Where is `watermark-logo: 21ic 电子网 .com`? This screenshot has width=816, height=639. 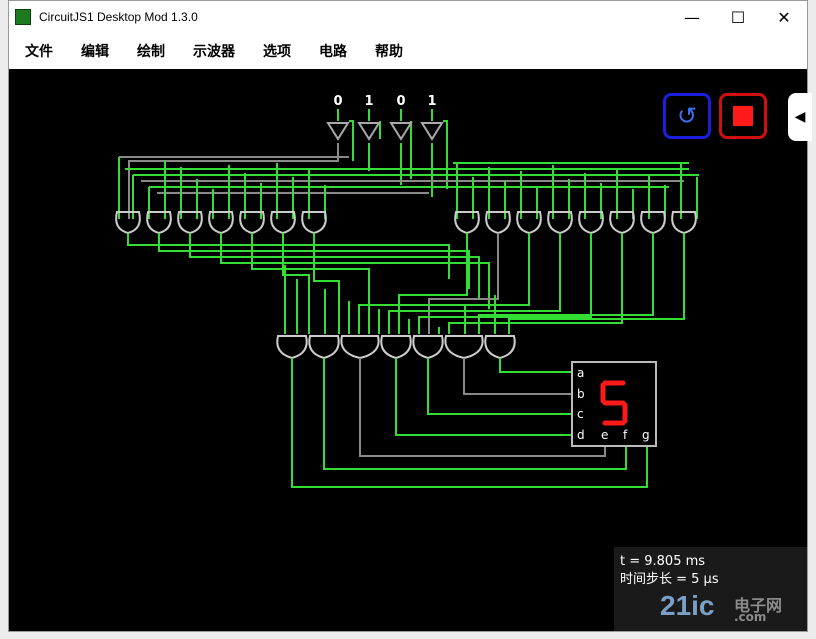 watermark-logo: 21ic 电子网 .com is located at coordinates (735, 610).